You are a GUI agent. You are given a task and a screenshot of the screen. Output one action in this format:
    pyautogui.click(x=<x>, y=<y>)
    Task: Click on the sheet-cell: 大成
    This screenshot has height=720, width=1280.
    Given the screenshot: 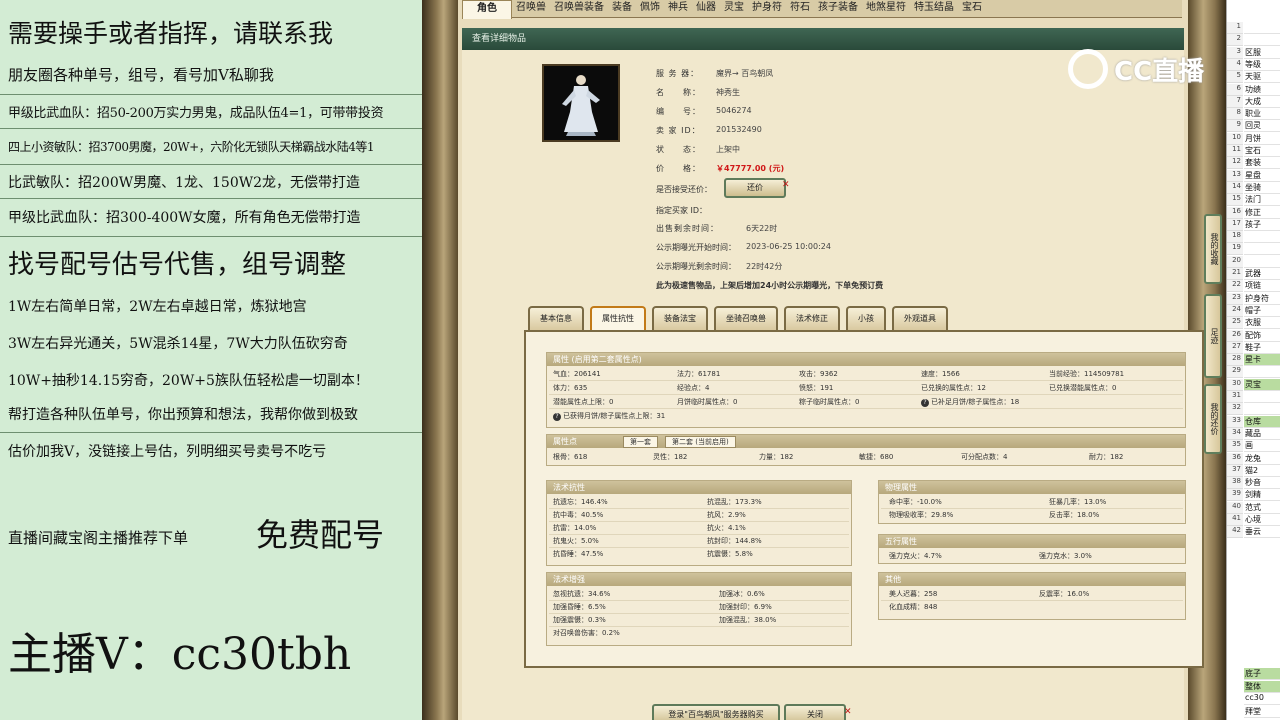 What is the action you would take?
    pyautogui.click(x=1262, y=102)
    